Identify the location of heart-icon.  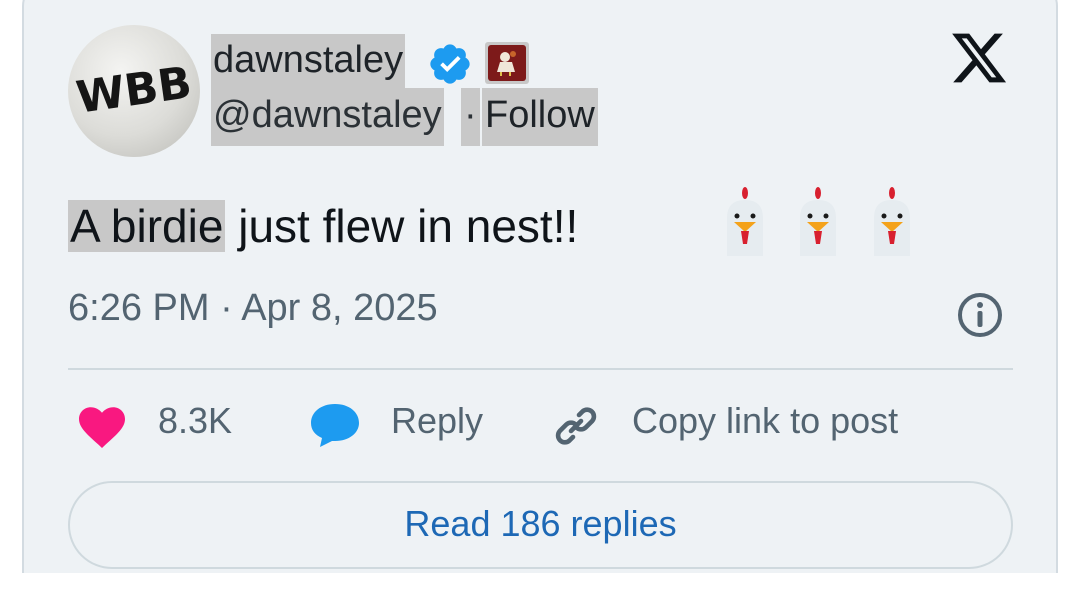
(102, 427).